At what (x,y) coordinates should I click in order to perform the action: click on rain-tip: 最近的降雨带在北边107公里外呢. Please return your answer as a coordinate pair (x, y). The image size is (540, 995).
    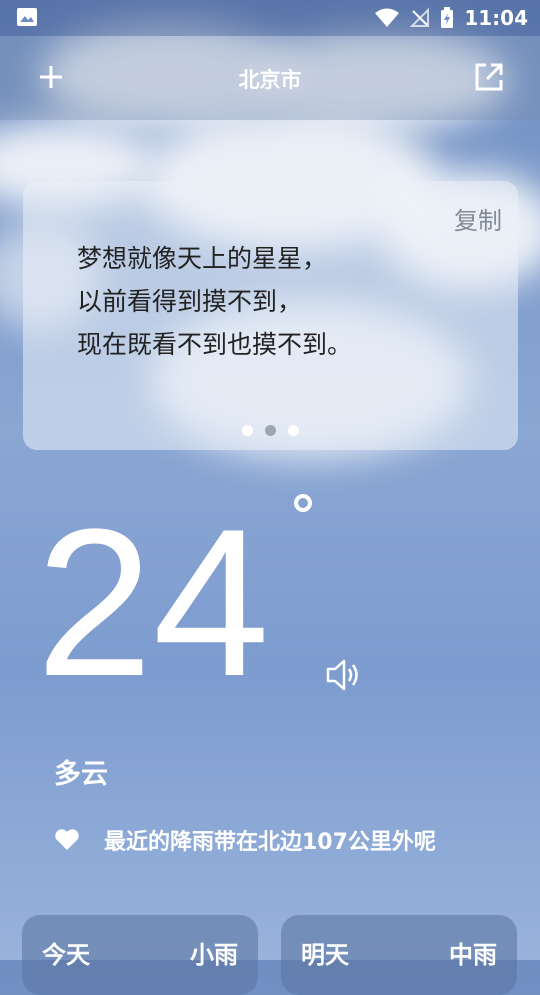
    Looking at the image, I should click on (245, 840).